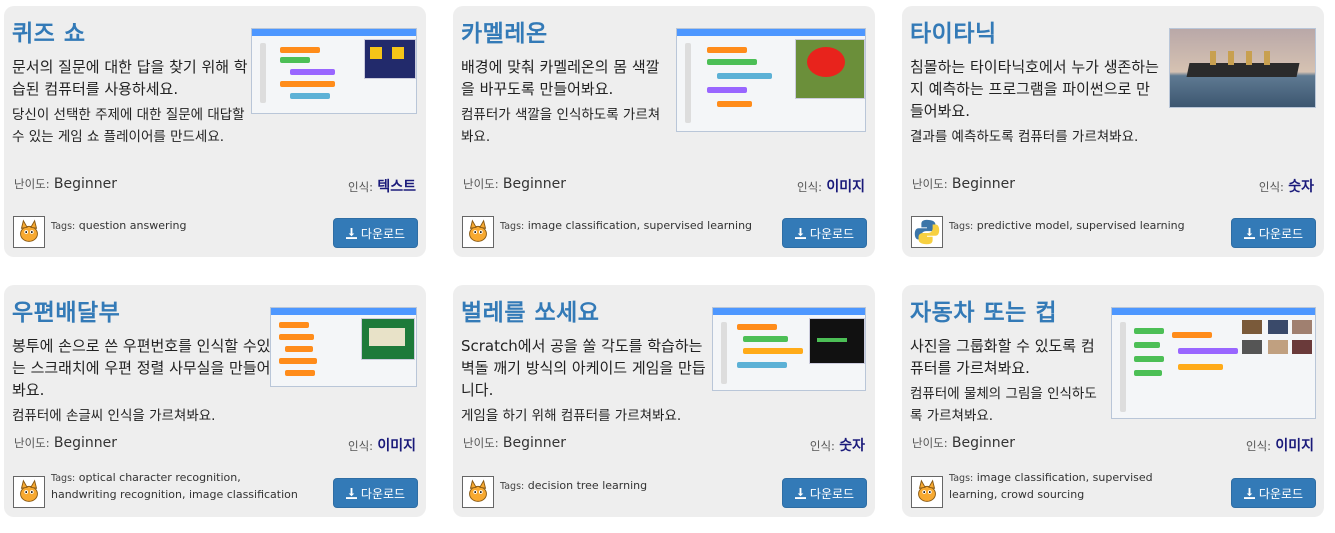 This screenshot has width=1335, height=533. I want to click on card-title: 우편배달부, so click(66, 310).